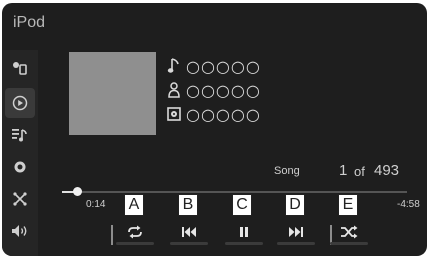  What do you see at coordinates (174, 66) in the screenshot?
I see `music-note-icon` at bounding box center [174, 66].